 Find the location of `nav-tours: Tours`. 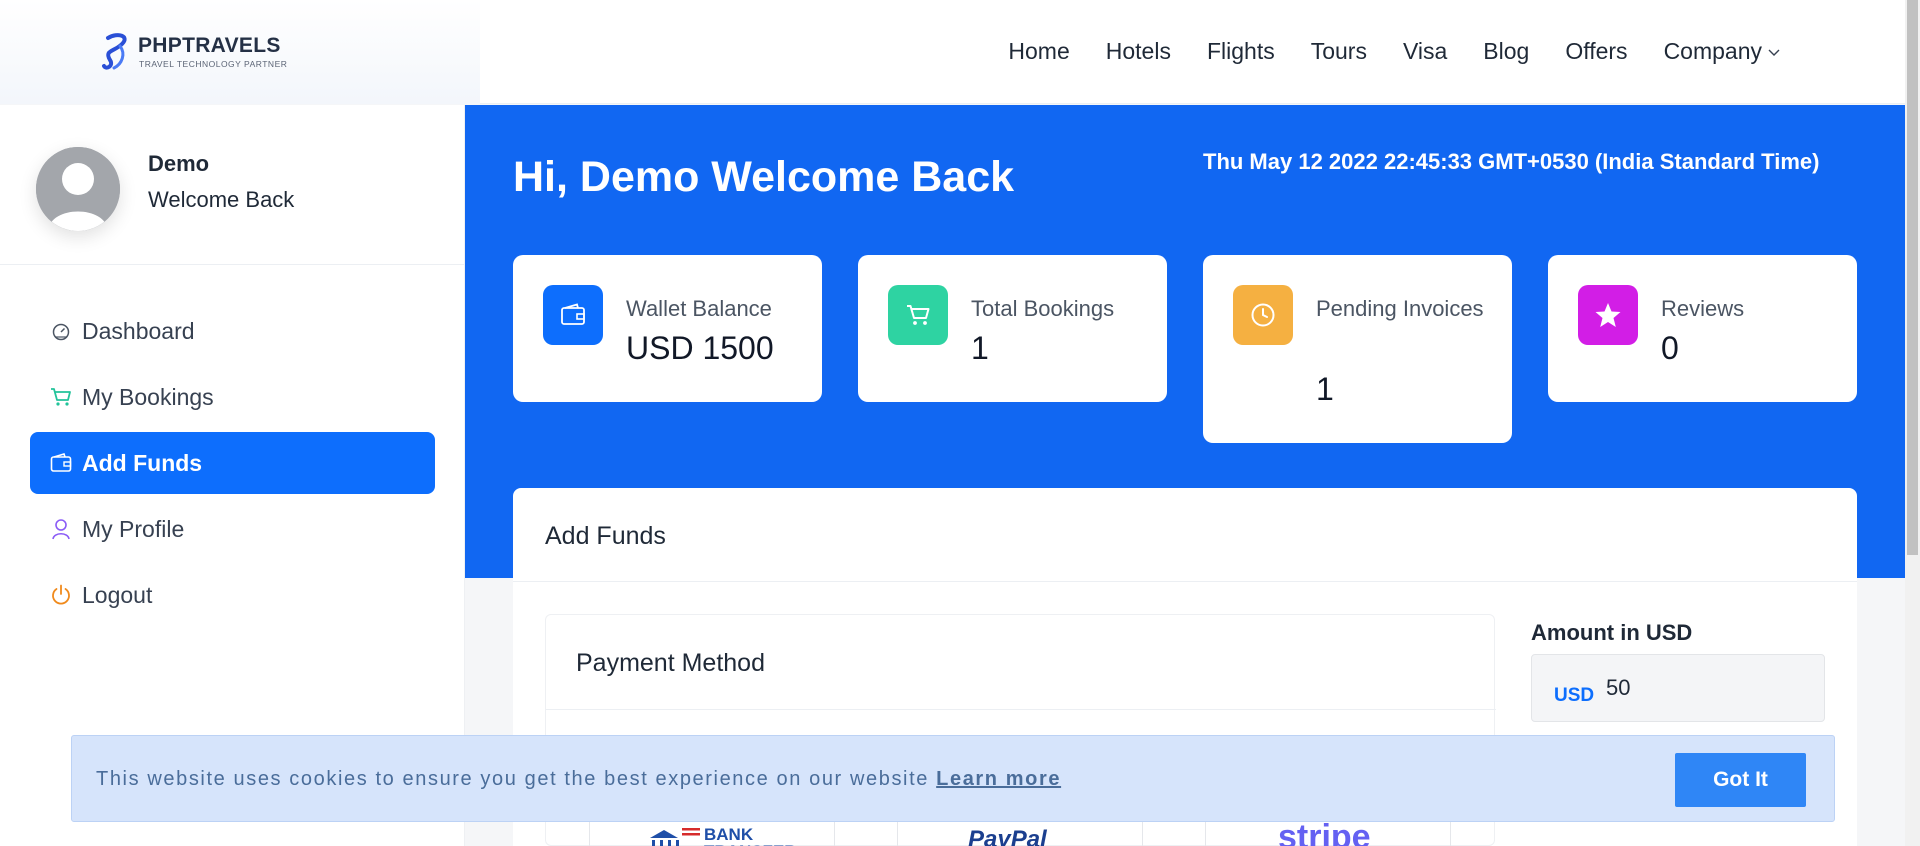

nav-tours: Tours is located at coordinates (1339, 51).